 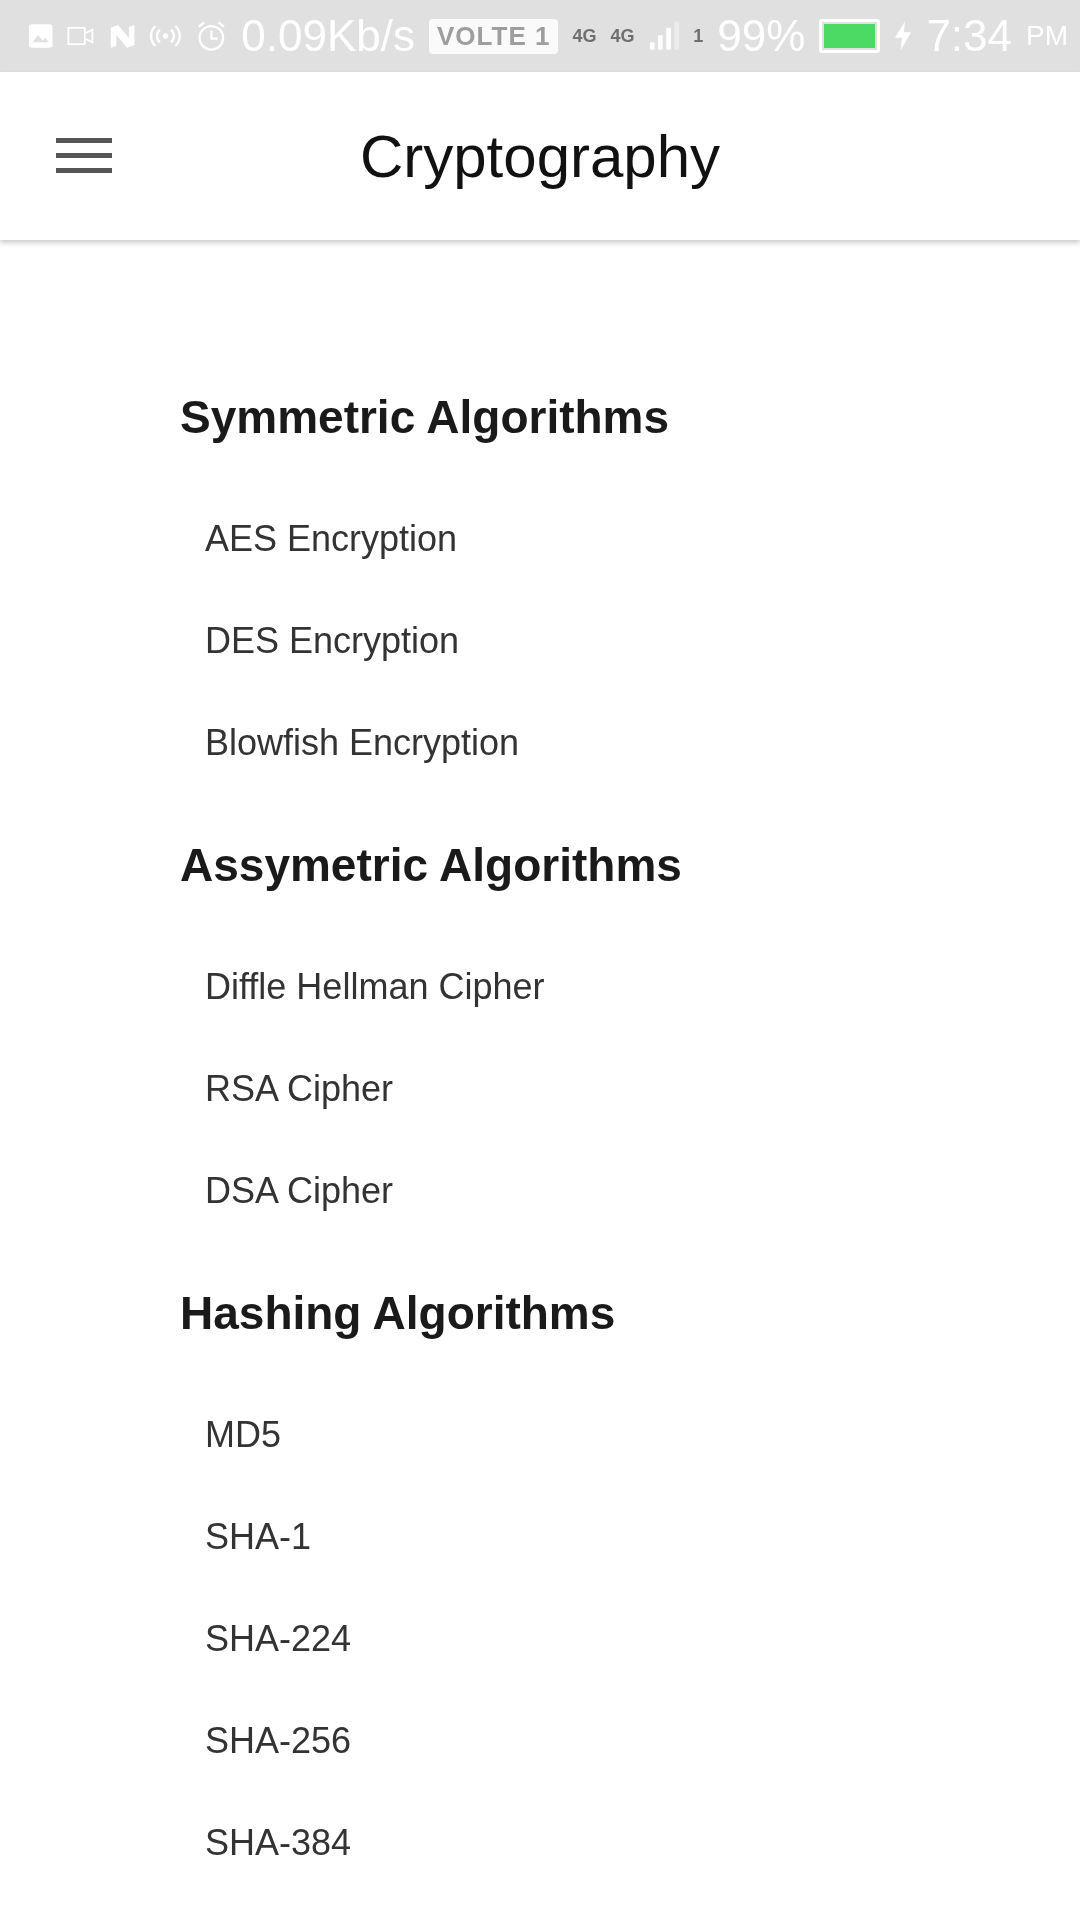 I want to click on menu-icon, so click(x=84, y=156).